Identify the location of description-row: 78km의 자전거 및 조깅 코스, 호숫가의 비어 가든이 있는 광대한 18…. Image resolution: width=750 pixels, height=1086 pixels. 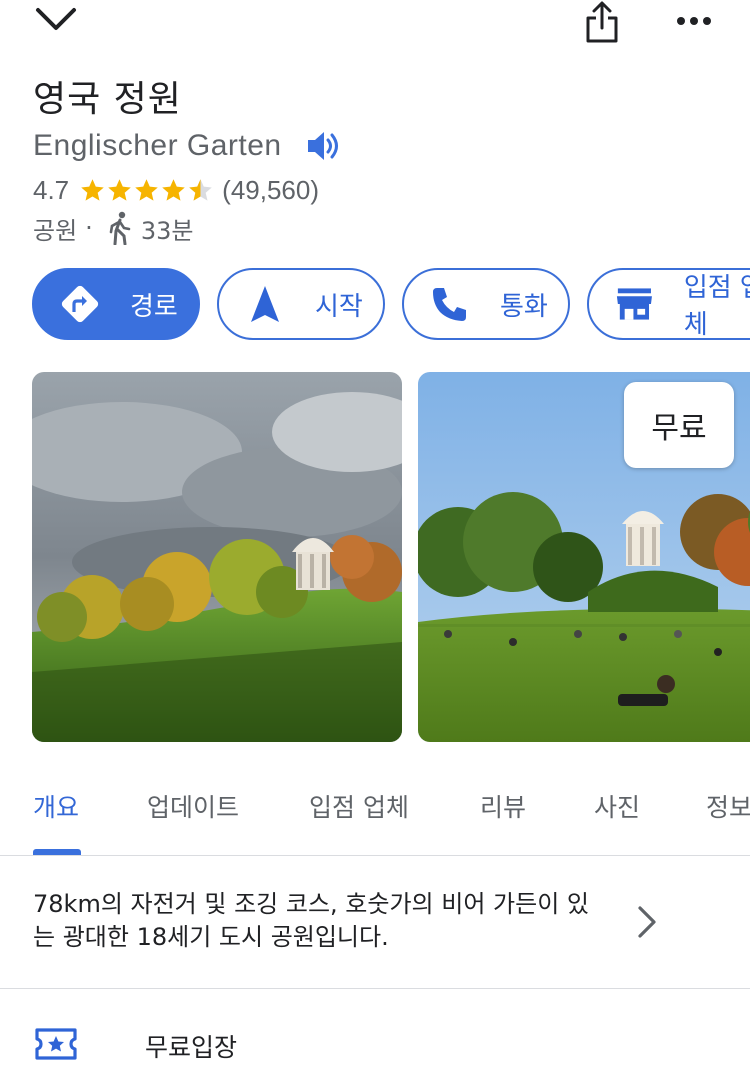
(375, 922).